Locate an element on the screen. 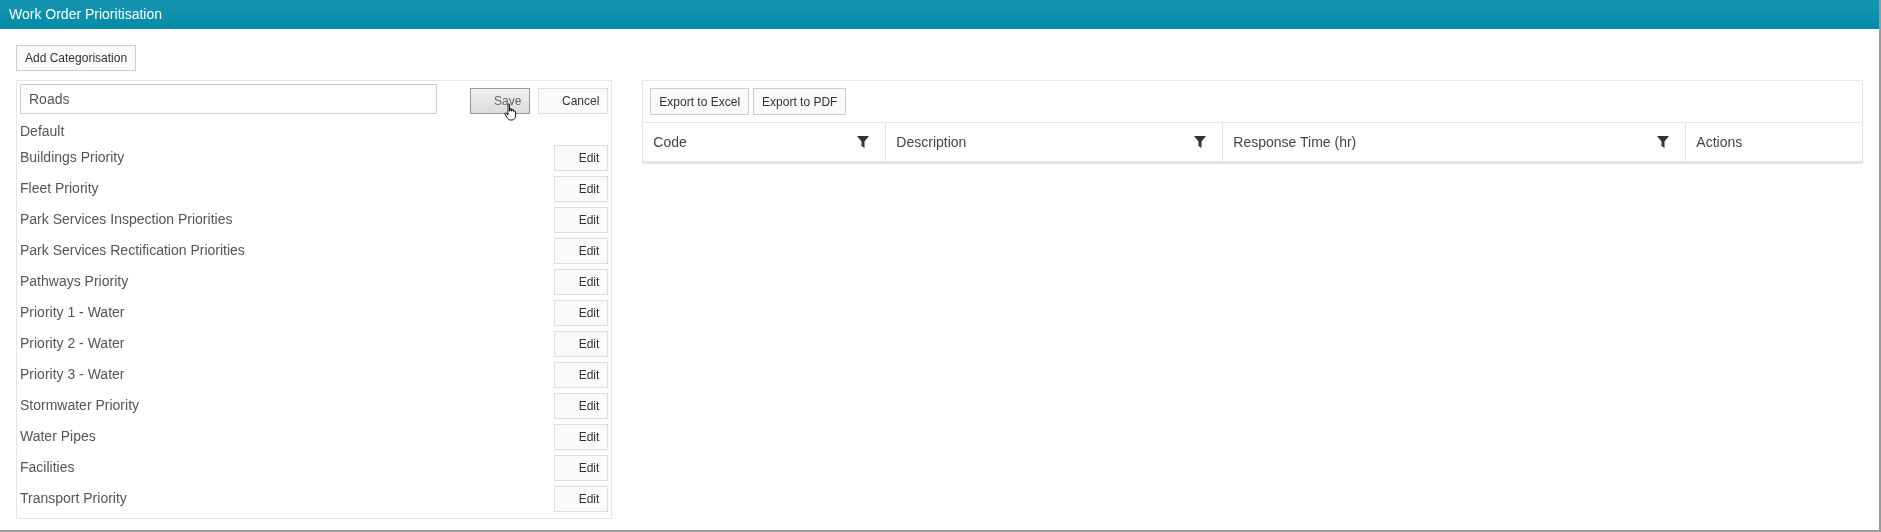  column-header: Description is located at coordinates (1055, 142).